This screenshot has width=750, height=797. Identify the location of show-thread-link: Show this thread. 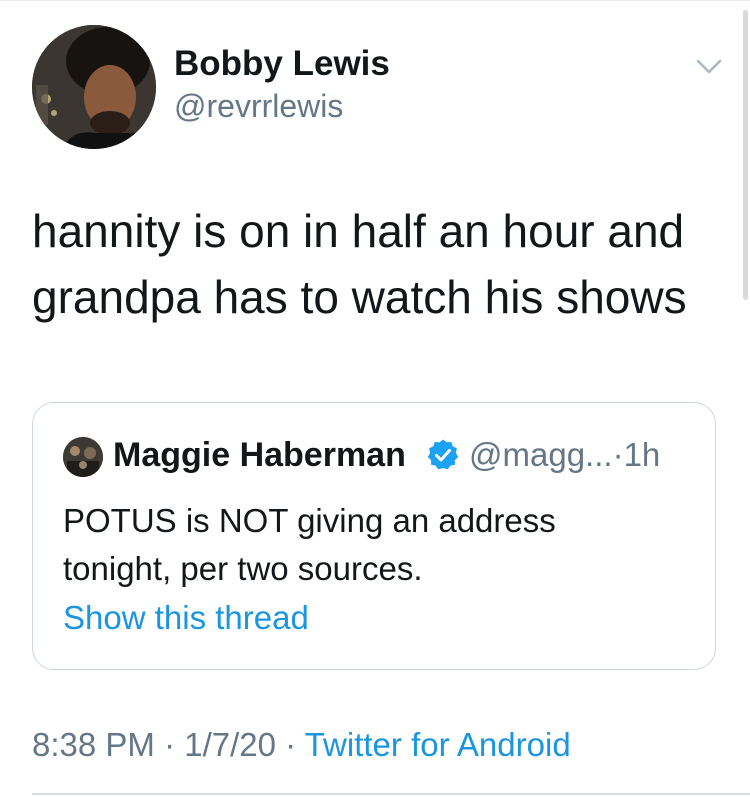
(186, 618).